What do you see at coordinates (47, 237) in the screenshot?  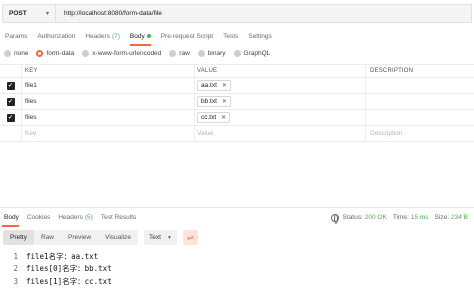 I see `view-raw: Raw` at bounding box center [47, 237].